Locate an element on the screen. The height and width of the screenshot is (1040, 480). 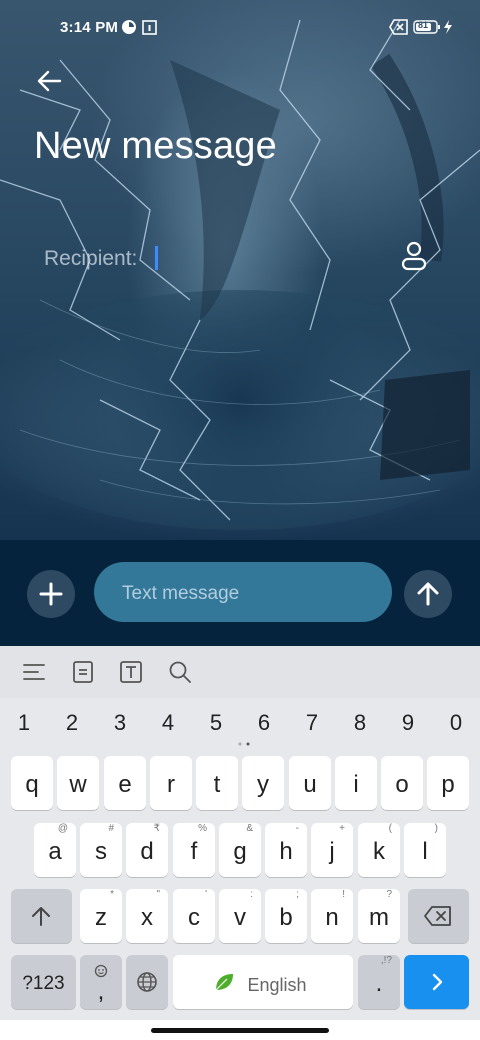
key-p: p is located at coordinates (448, 783).